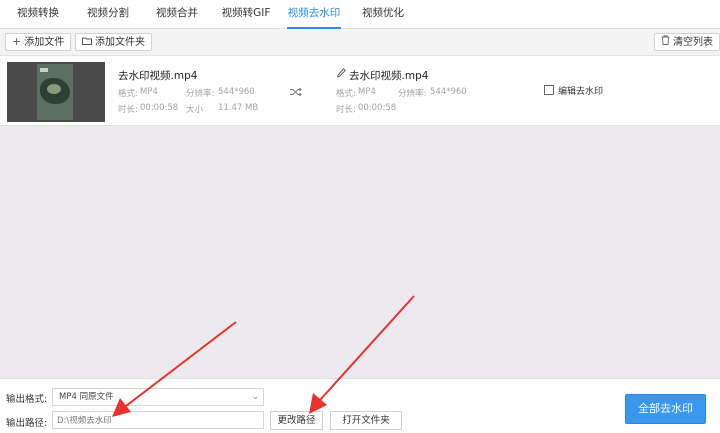 This screenshot has width=720, height=433. What do you see at coordinates (246, 14) in the screenshot?
I see `tab-video-to-gif: 视频转GIF` at bounding box center [246, 14].